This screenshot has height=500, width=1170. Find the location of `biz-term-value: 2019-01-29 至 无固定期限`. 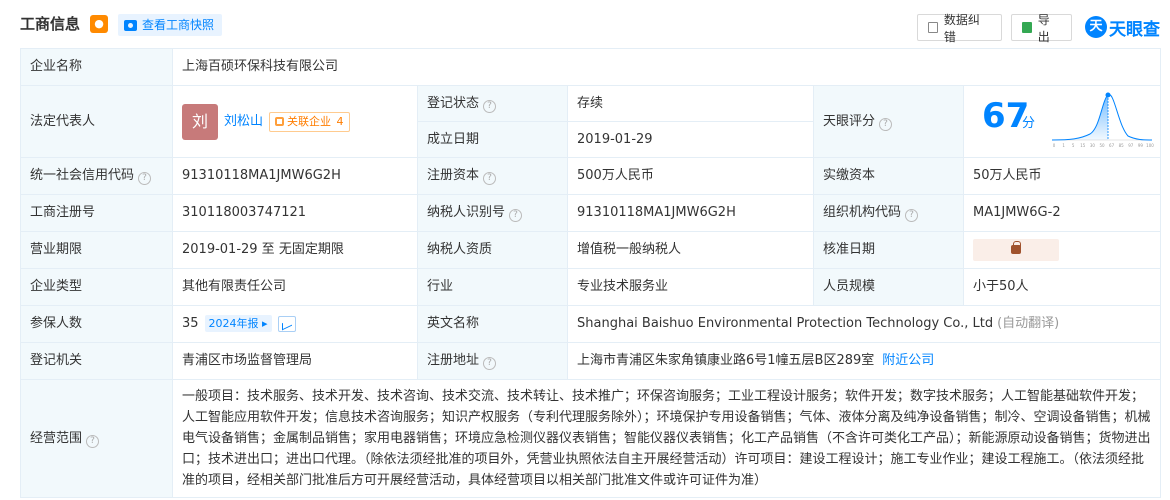

biz-term-value: 2019-01-29 至 无固定期限 is located at coordinates (295, 250).